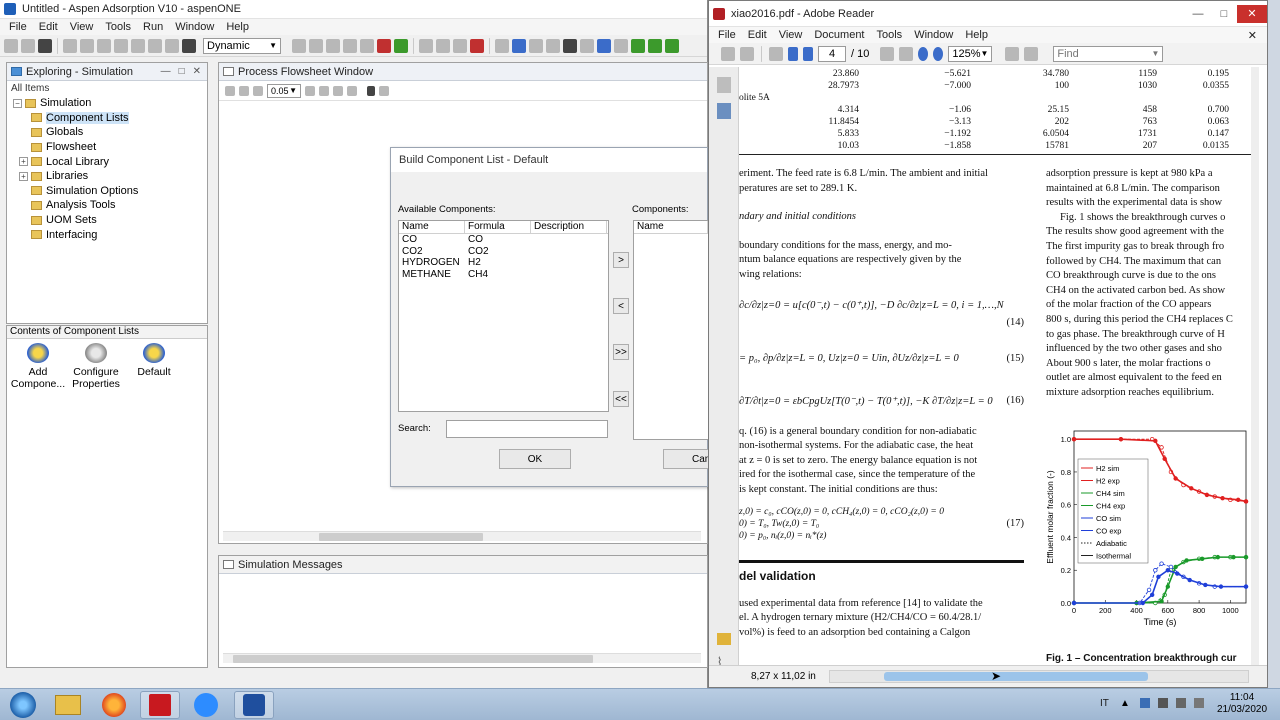 This screenshot has width=1280, height=720. I want to click on copy-icon, so click(121, 45).